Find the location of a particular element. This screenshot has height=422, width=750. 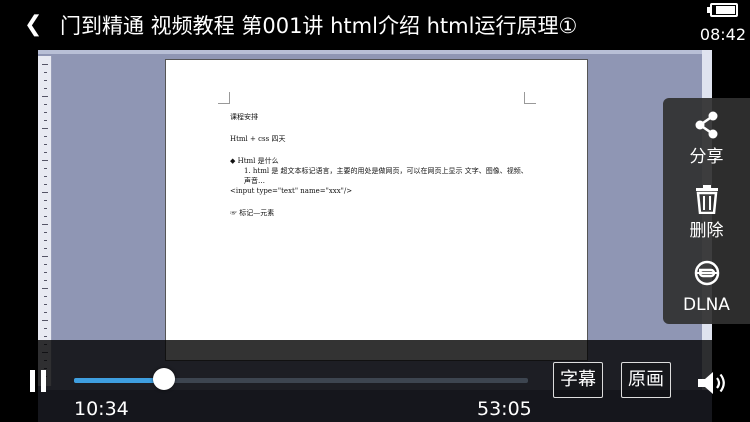

dlna-button: DLNA is located at coordinates (706, 286).